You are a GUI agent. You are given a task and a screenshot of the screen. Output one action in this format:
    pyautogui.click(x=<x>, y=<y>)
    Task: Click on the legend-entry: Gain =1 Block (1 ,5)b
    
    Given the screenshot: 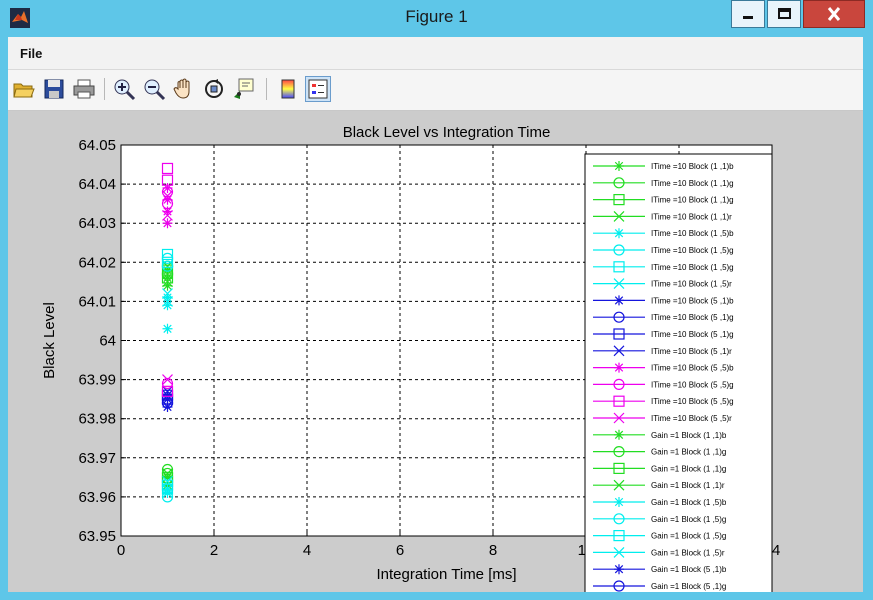 What is the action you would take?
    pyautogui.click(x=689, y=502)
    